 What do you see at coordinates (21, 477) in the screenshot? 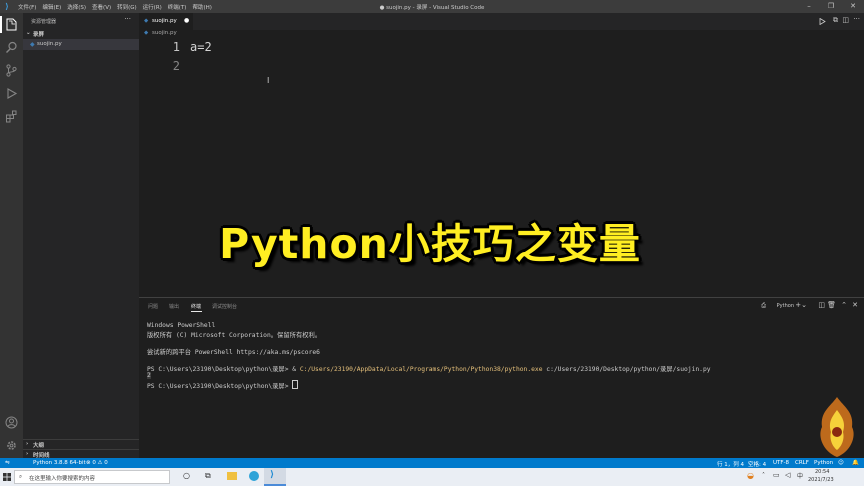
I see `search-icon: ⌕` at bounding box center [21, 477].